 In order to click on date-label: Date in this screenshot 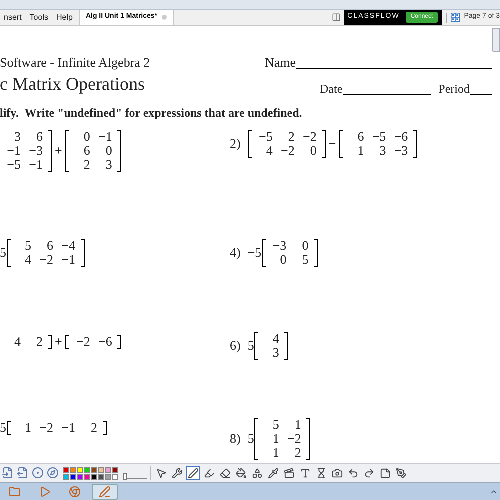, I will do `click(331, 89)`.